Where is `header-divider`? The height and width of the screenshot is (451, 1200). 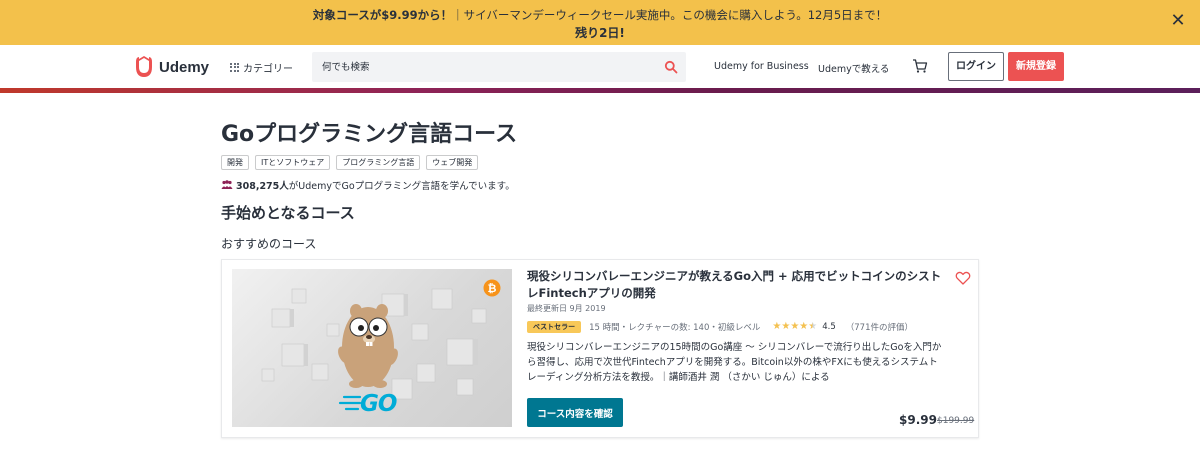 header-divider is located at coordinates (600, 90).